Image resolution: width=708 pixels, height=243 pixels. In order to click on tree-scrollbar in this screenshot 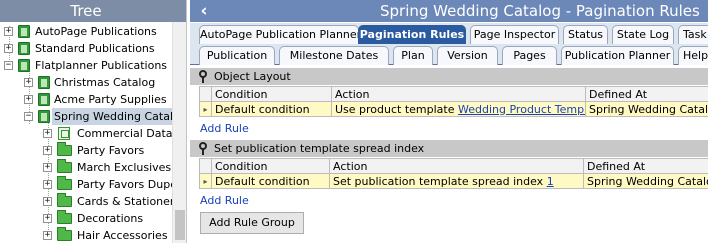, I will do `click(179, 132)`.